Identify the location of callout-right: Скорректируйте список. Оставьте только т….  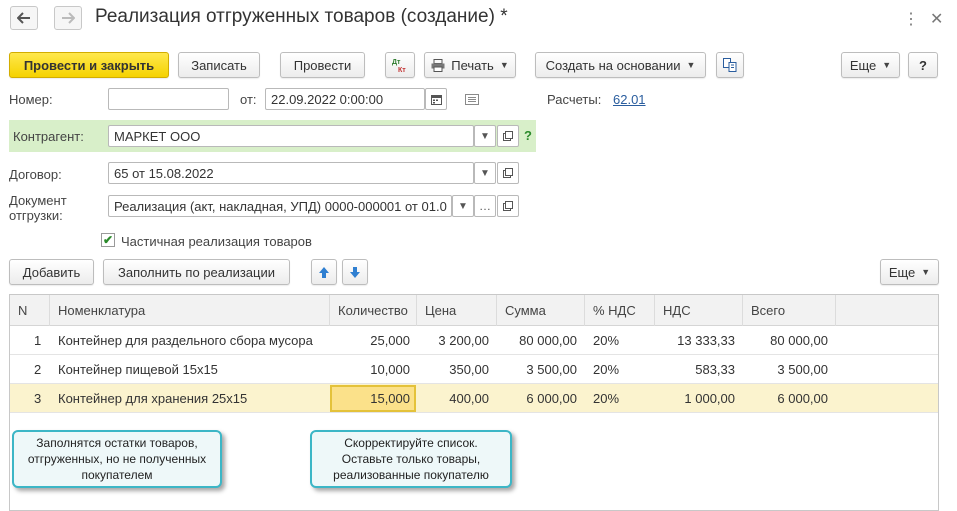
(411, 459).